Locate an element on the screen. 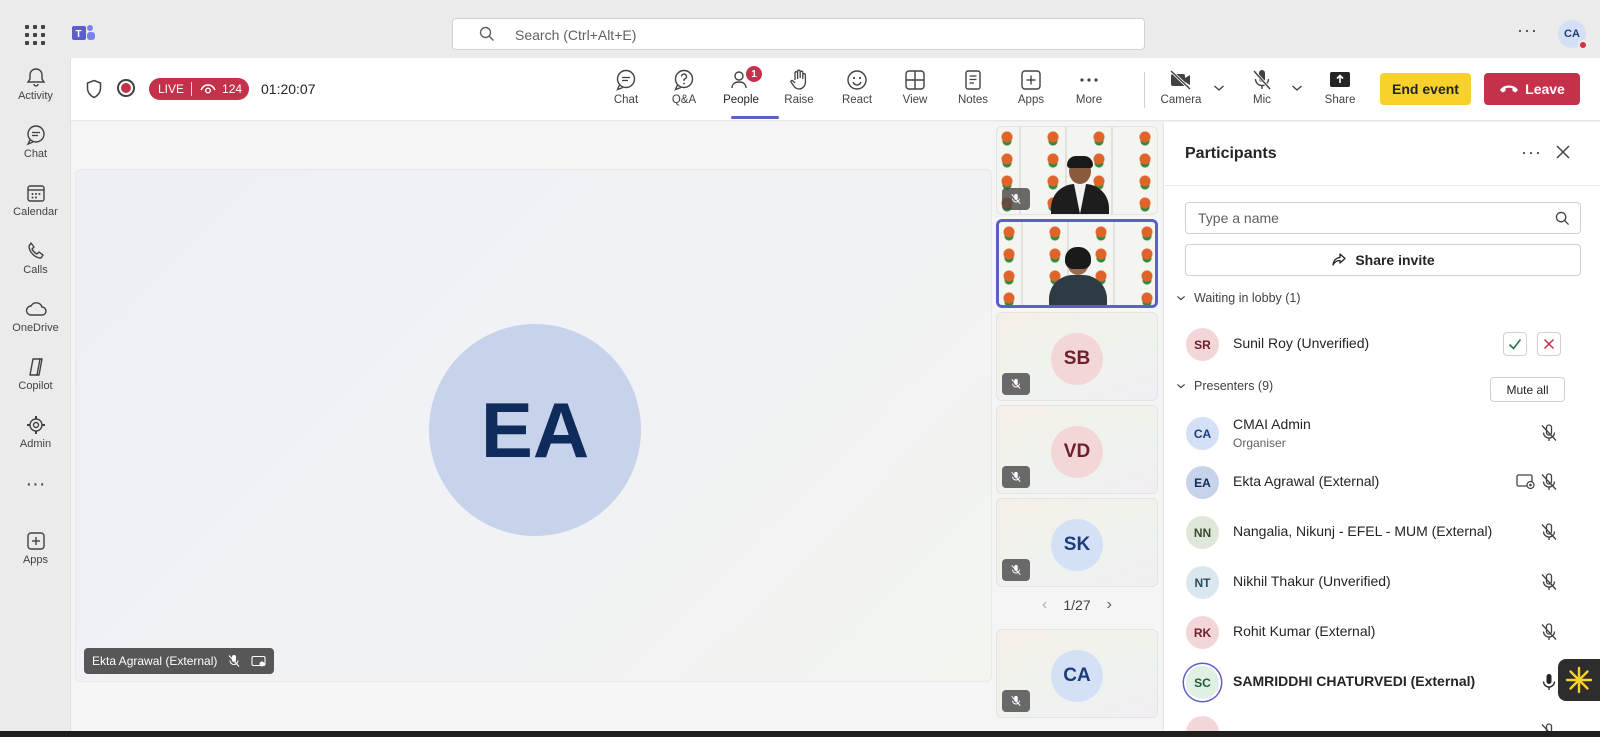 The height and width of the screenshot is (737, 1600). smile-icon is located at coordinates (857, 80).